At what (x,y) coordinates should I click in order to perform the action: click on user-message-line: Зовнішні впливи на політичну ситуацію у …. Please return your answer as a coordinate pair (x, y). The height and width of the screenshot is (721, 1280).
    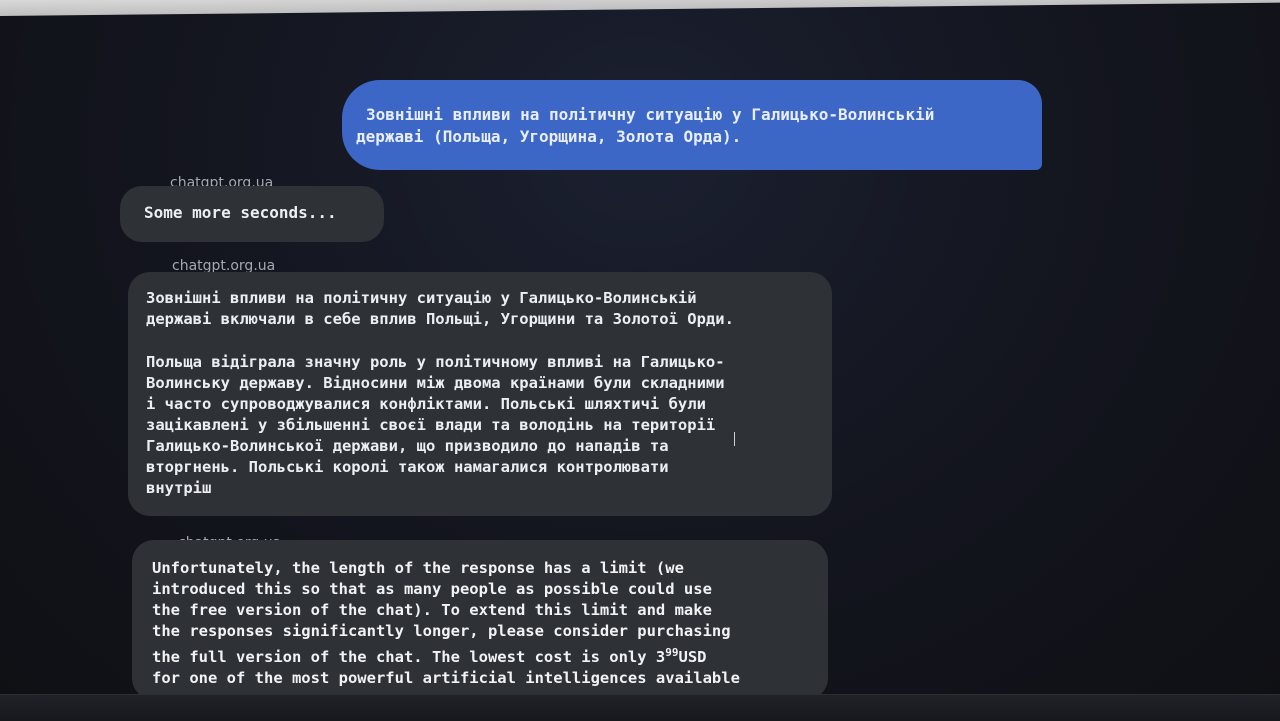
    Looking at the image, I should click on (650, 114).